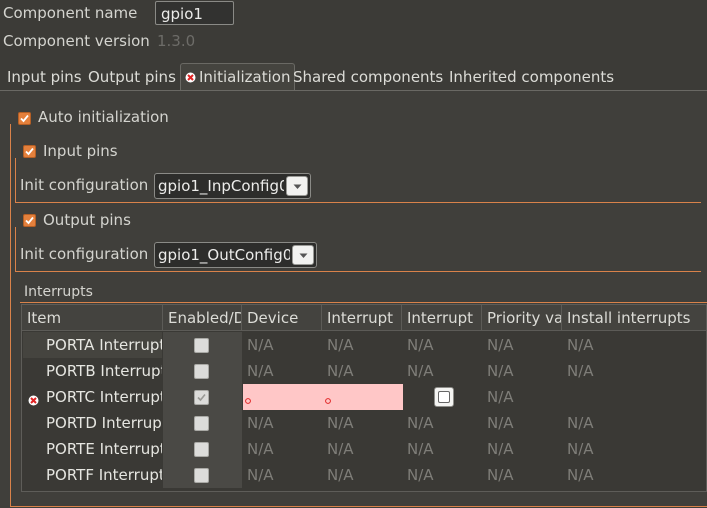 The image size is (707, 508). I want to click on output-init-config-value: gpio1_OutConfig0, so click(224, 255).